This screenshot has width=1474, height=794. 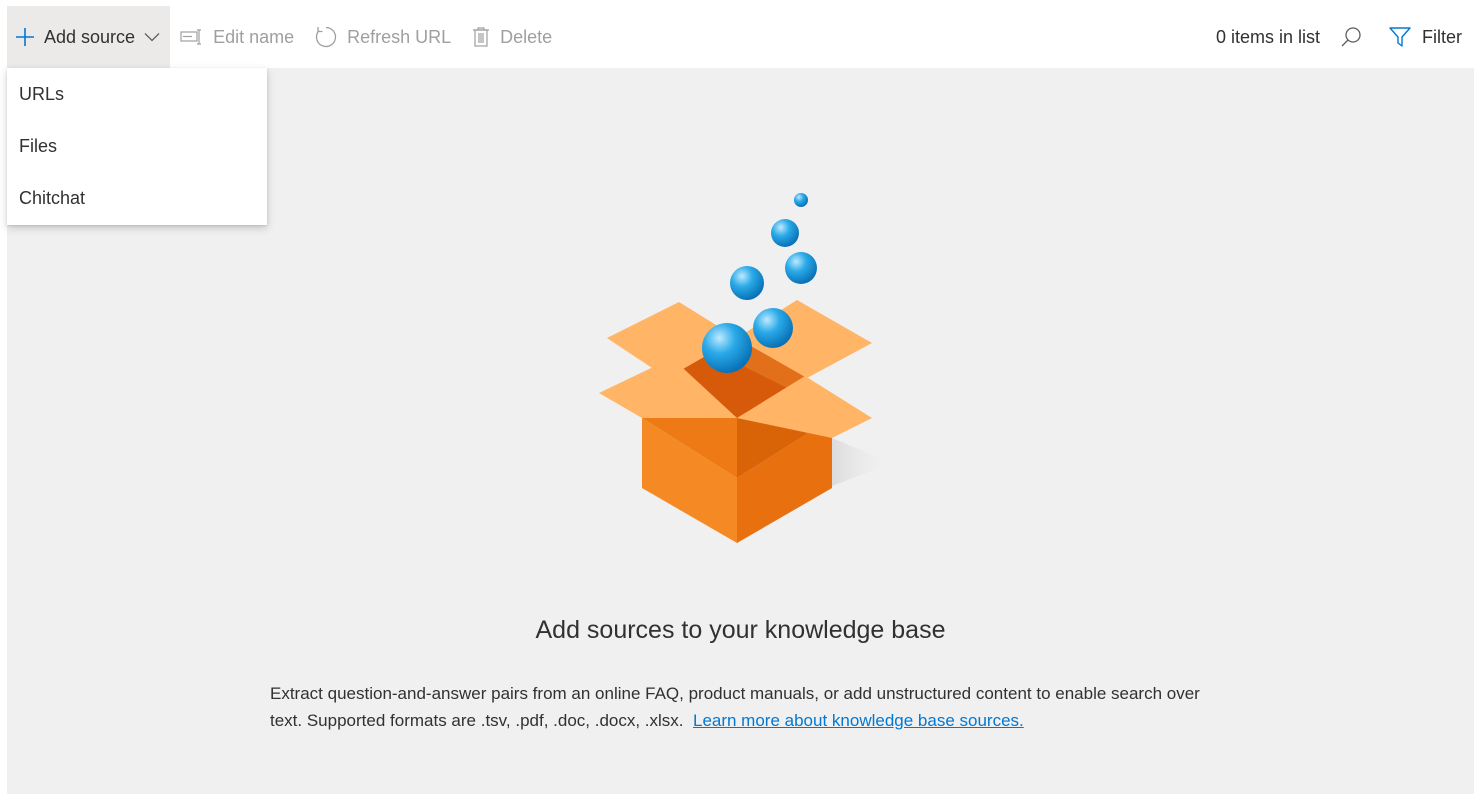 What do you see at coordinates (137, 198) in the screenshot?
I see `menu-item-chitchat: Chitchat` at bounding box center [137, 198].